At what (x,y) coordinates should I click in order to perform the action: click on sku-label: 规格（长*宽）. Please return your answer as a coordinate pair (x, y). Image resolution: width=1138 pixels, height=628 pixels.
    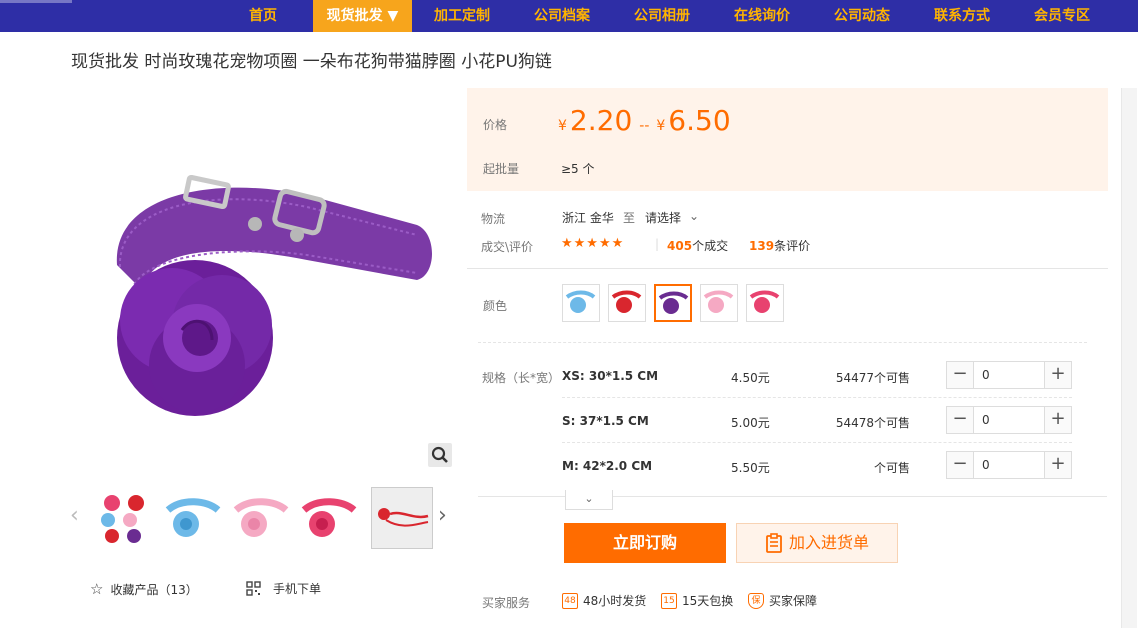
    Looking at the image, I should click on (521, 378).